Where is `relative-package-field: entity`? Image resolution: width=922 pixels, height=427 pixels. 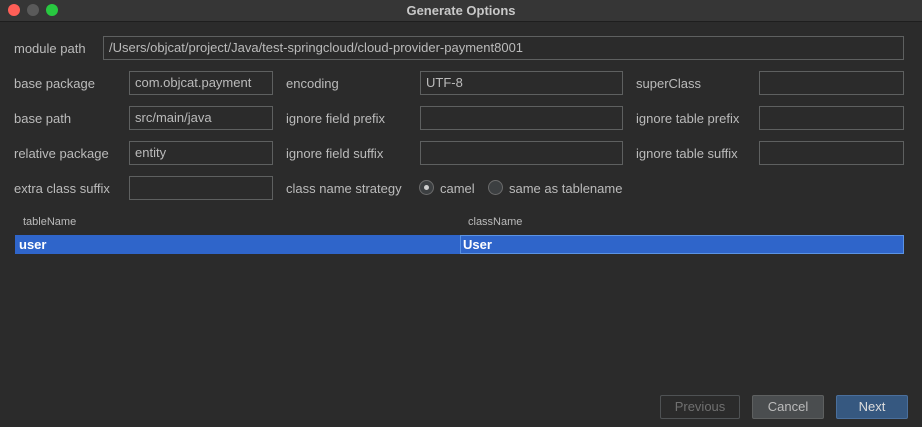
relative-package-field: entity is located at coordinates (201, 153).